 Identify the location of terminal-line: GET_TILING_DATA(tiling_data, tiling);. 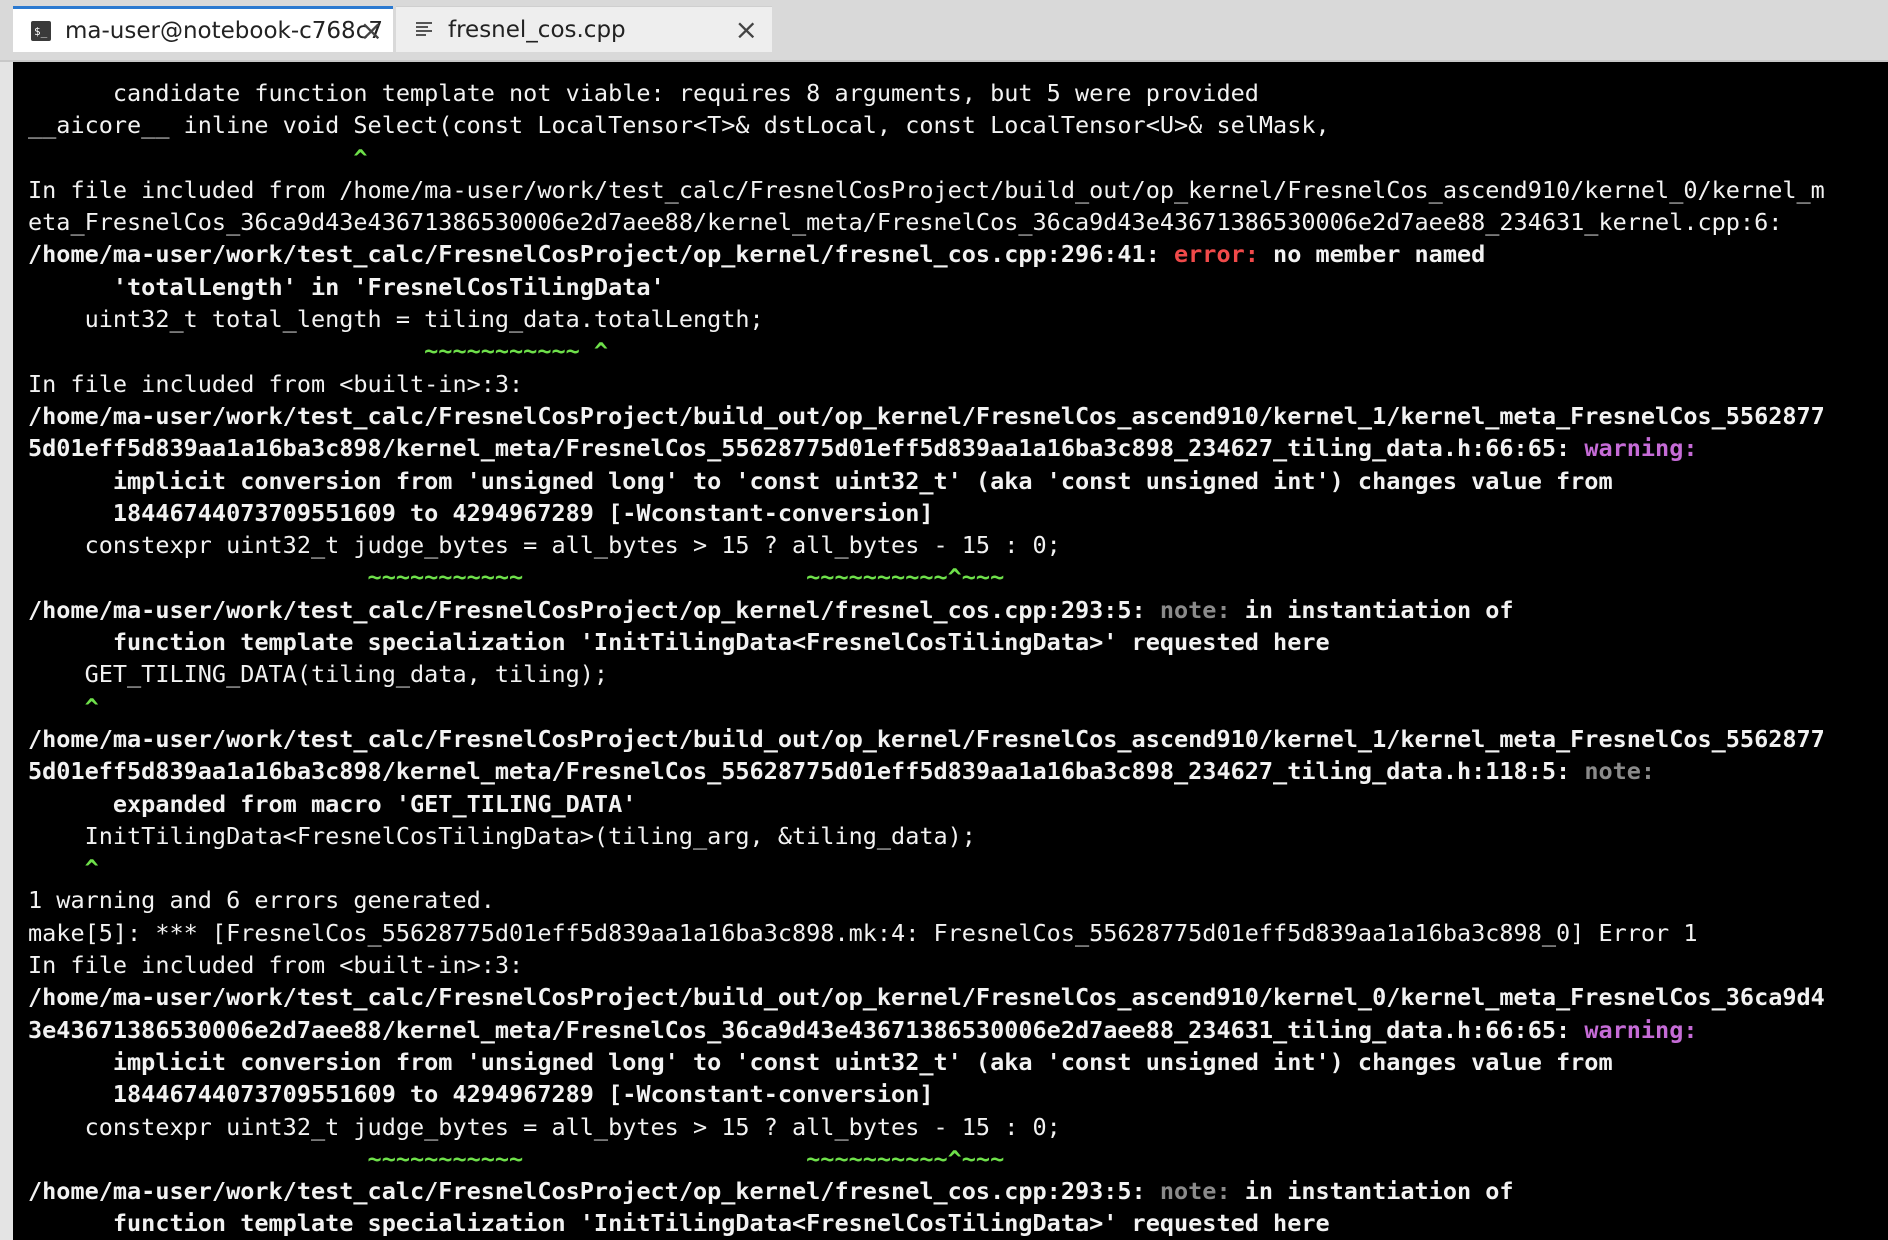
(926, 674).